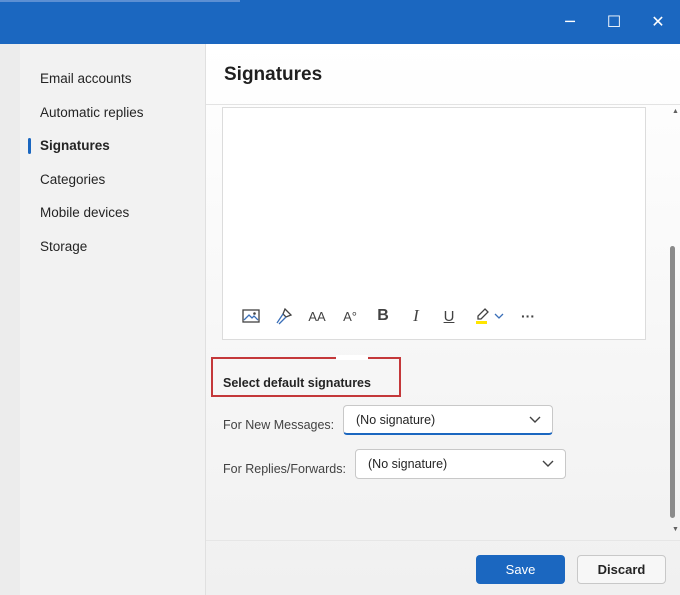 The image size is (680, 595). What do you see at coordinates (528, 316) in the screenshot?
I see `more-options-icon: ···` at bounding box center [528, 316].